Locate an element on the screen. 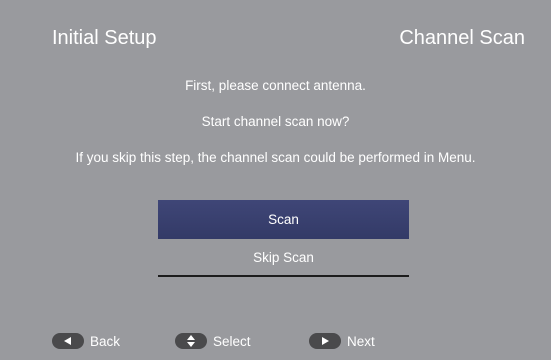 This screenshot has width=551, height=360. left-arrow-key-icon is located at coordinates (68, 341).